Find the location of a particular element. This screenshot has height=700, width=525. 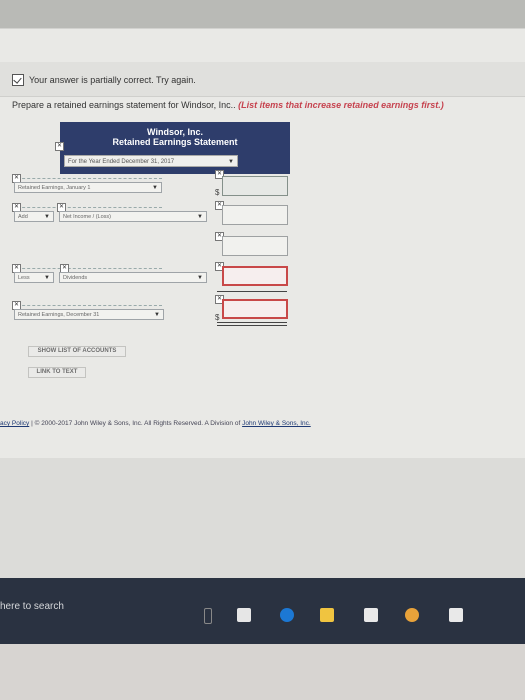

edge-browser-icon is located at coordinates (287, 615).